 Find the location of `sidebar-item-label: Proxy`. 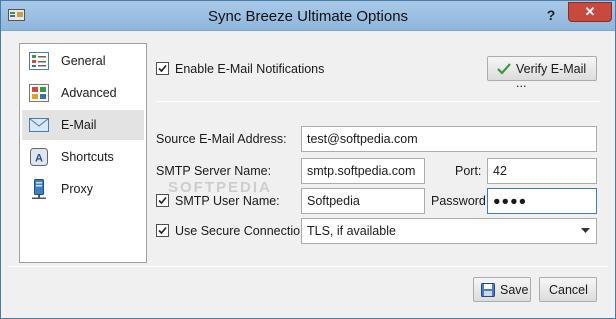

sidebar-item-label: Proxy is located at coordinates (77, 189).